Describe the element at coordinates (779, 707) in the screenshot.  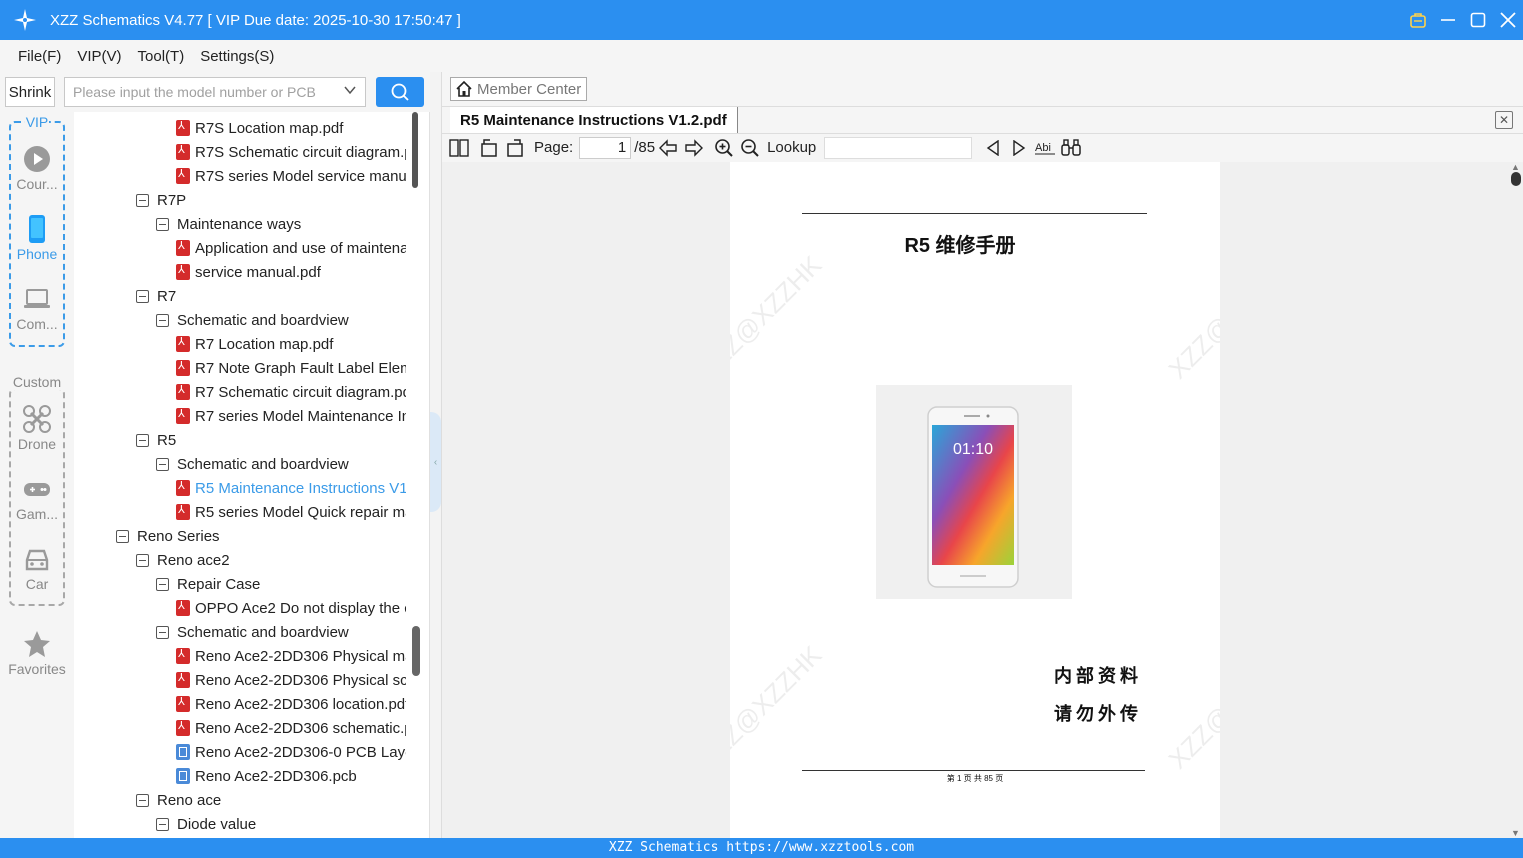
I see `watermark: XZZ@XZZHK` at that location.